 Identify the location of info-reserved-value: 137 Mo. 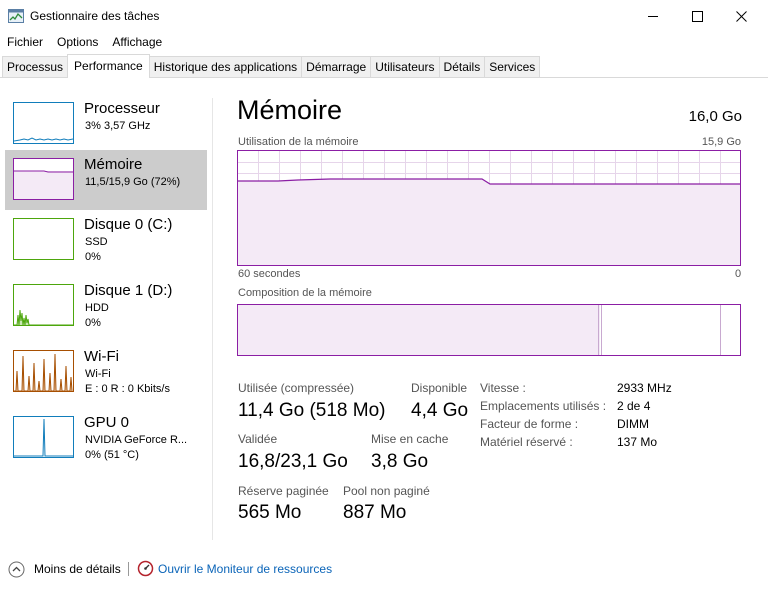
(637, 442).